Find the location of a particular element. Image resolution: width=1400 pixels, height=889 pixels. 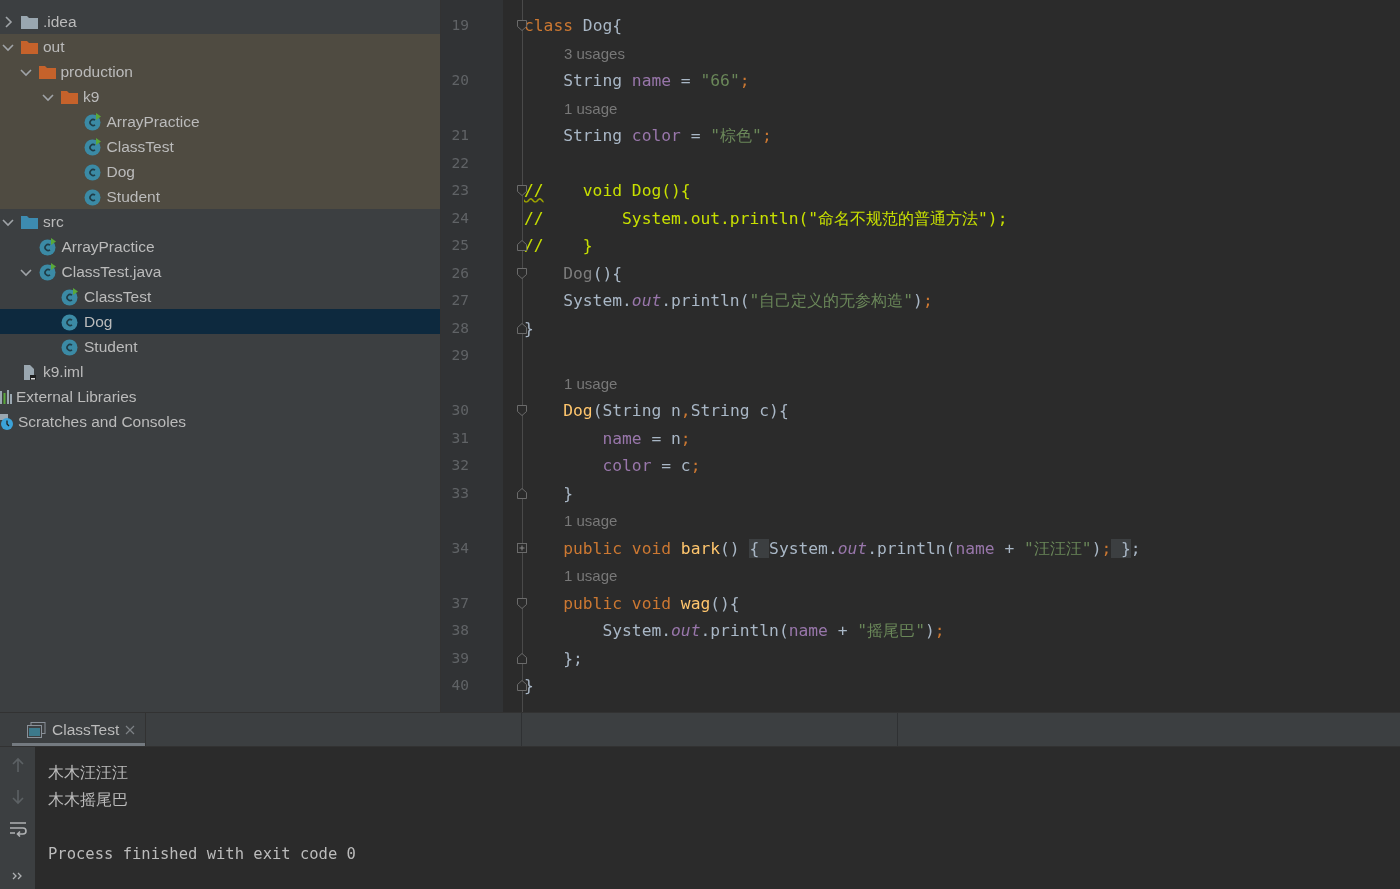

code-line: }; is located at coordinates (572, 658).